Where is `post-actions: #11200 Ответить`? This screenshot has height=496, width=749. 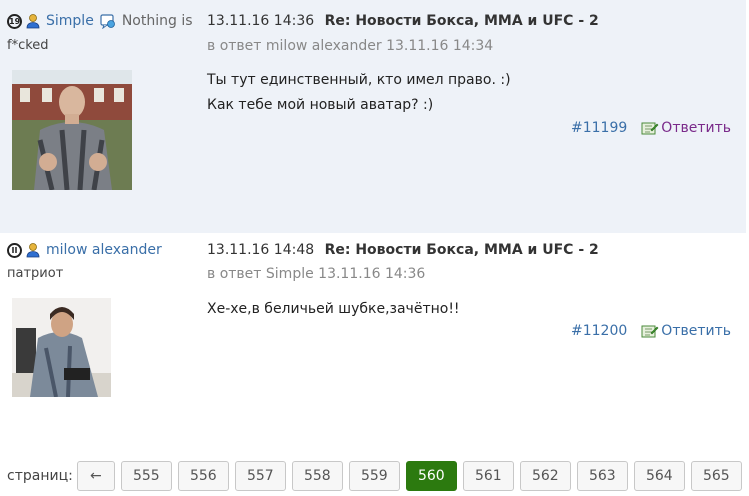 post-actions: #11200 Ответить is located at coordinates (651, 331).